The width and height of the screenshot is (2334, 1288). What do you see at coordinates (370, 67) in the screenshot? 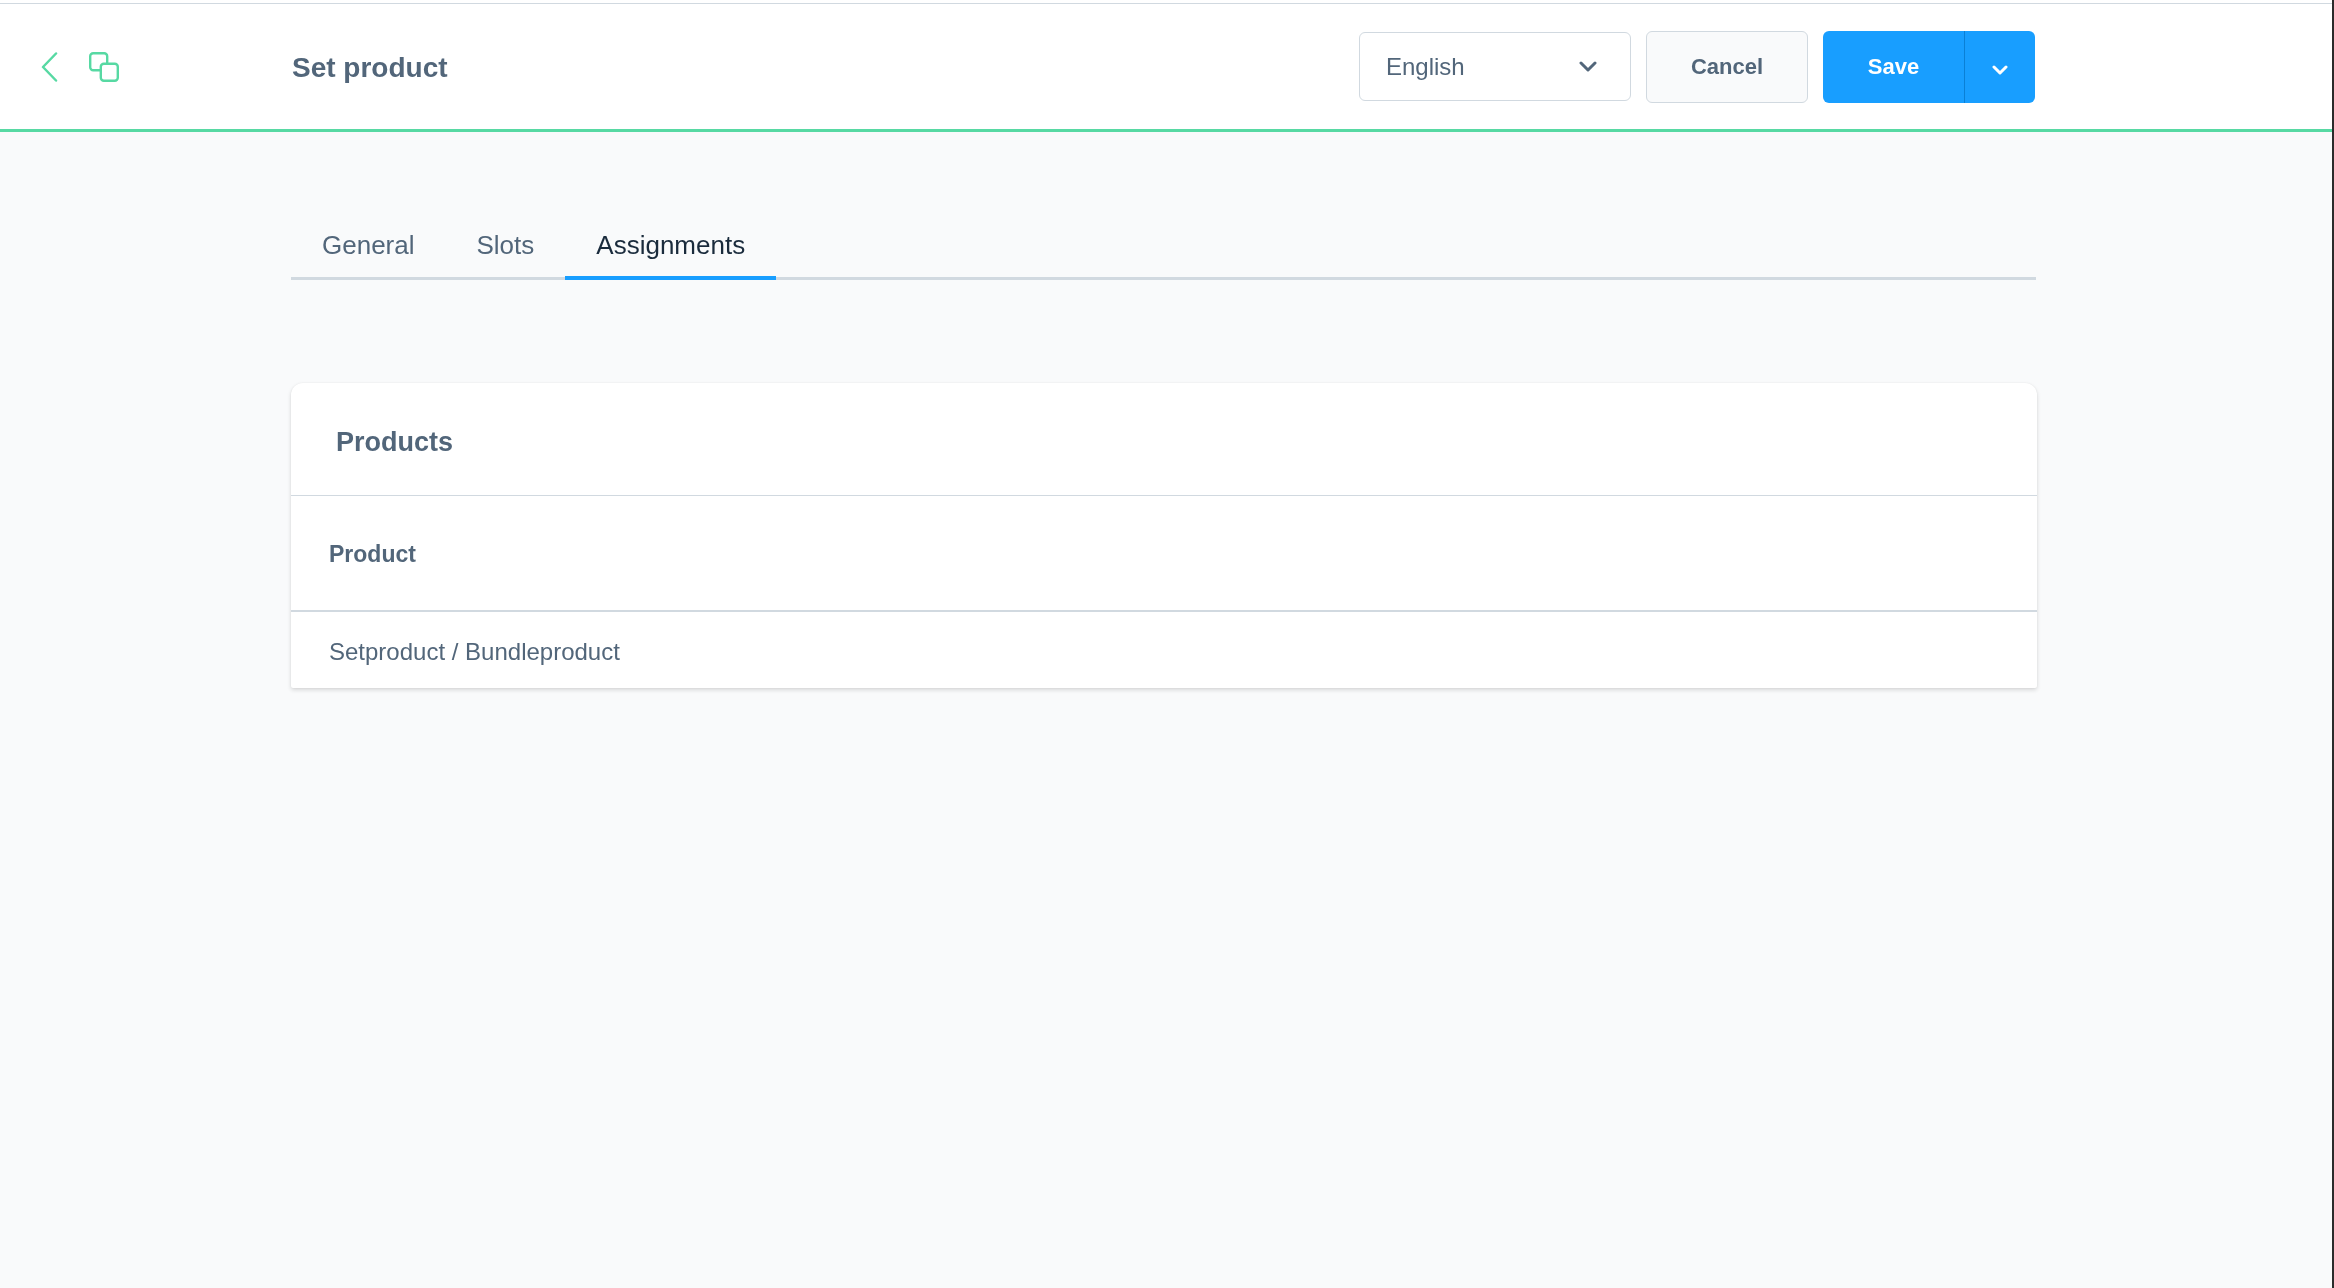
I see `page-title: Set product` at bounding box center [370, 67].